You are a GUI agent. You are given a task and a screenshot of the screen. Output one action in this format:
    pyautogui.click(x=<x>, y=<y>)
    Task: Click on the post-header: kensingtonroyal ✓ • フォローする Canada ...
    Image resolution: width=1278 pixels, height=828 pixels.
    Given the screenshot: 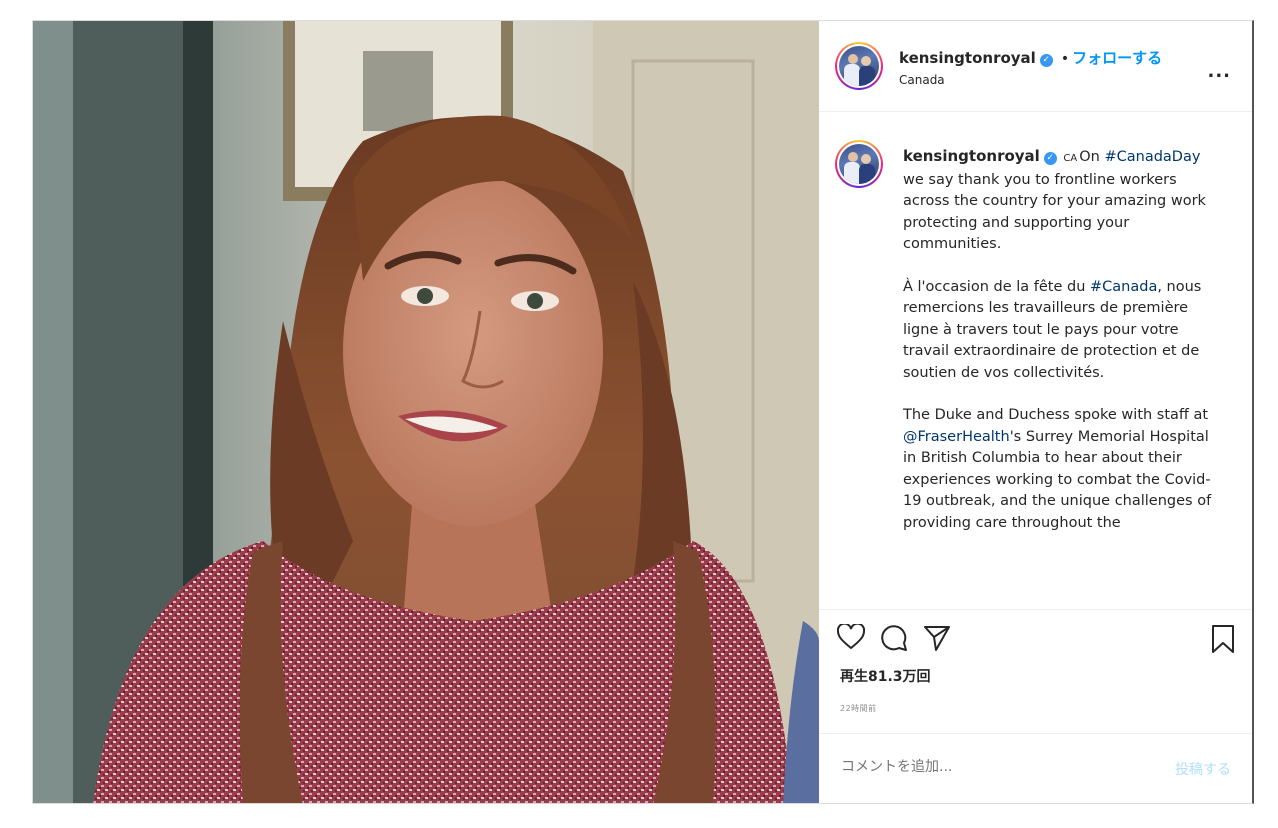 What is the action you would take?
    pyautogui.click(x=1035, y=66)
    